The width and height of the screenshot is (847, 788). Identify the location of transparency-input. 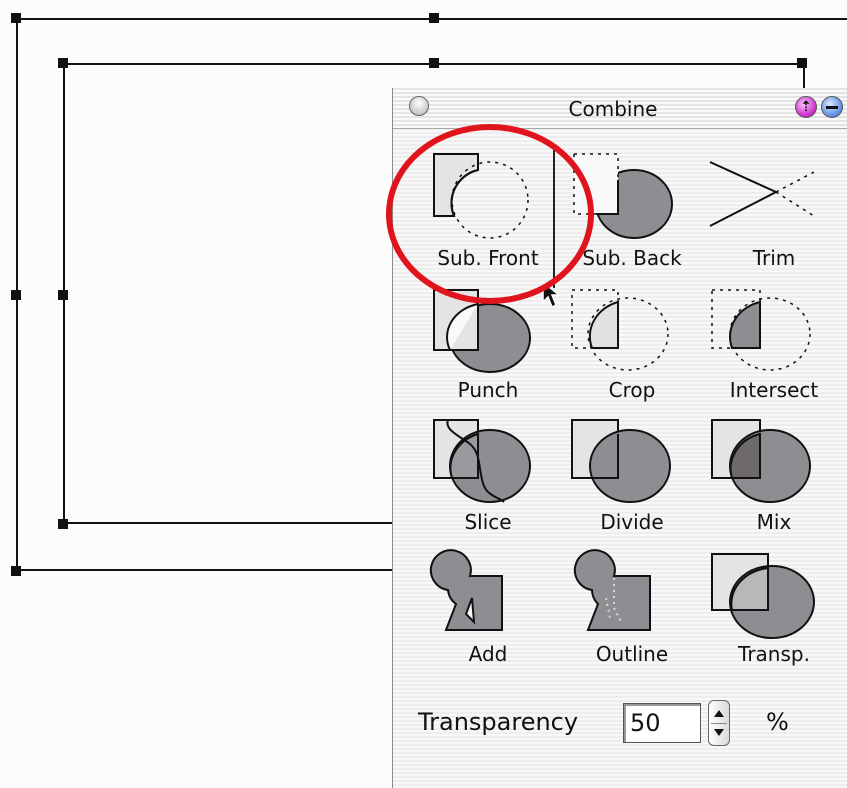
(662, 723).